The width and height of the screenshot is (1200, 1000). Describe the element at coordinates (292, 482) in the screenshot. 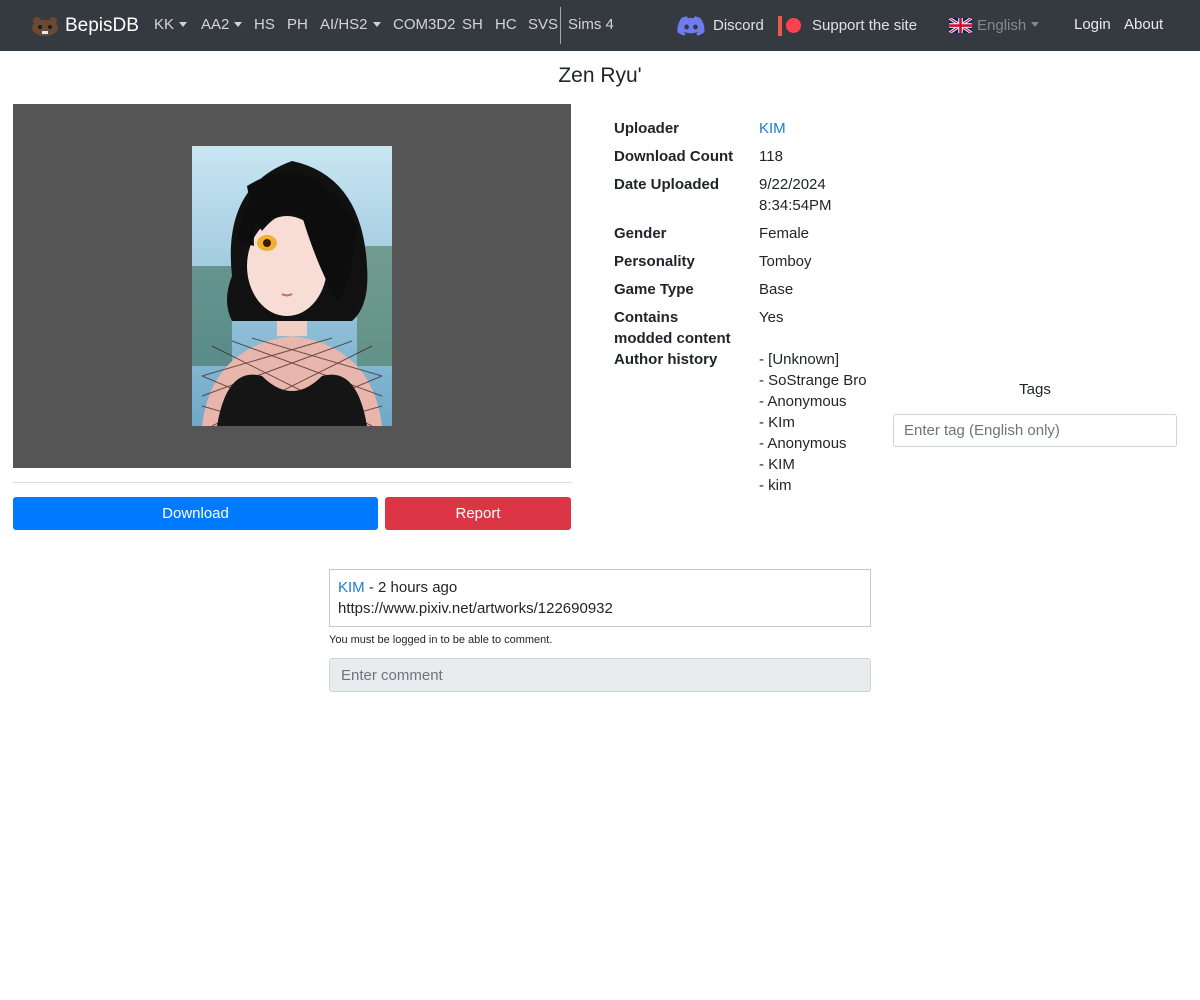

I see `divider` at that location.